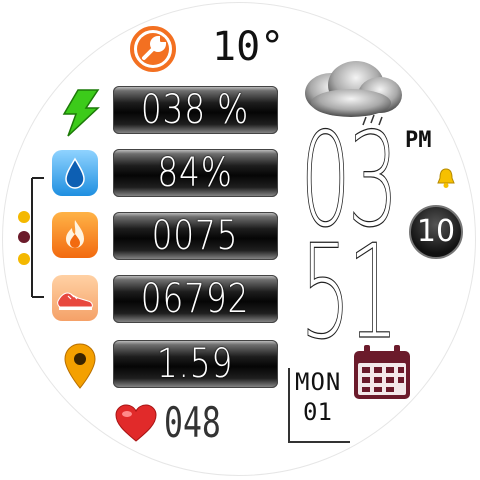  I want to click on temperature-value: 10°, so click(248, 47).